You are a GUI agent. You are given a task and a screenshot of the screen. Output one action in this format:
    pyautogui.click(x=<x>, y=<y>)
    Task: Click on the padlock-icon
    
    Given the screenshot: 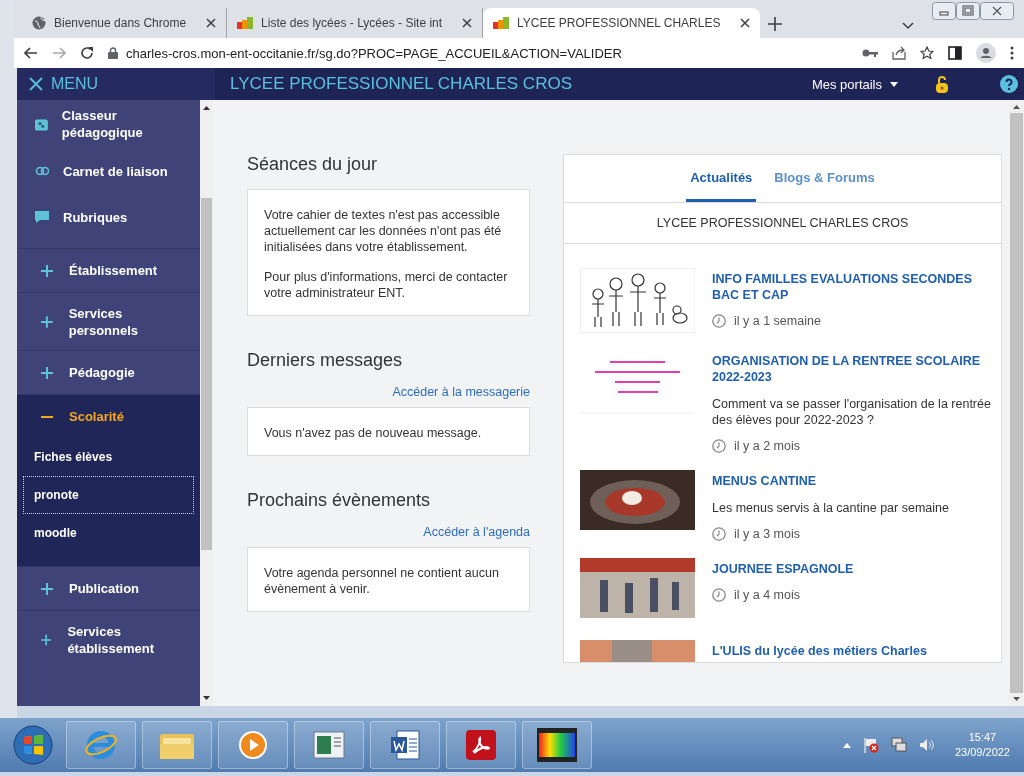 What is the action you would take?
    pyautogui.click(x=942, y=84)
    